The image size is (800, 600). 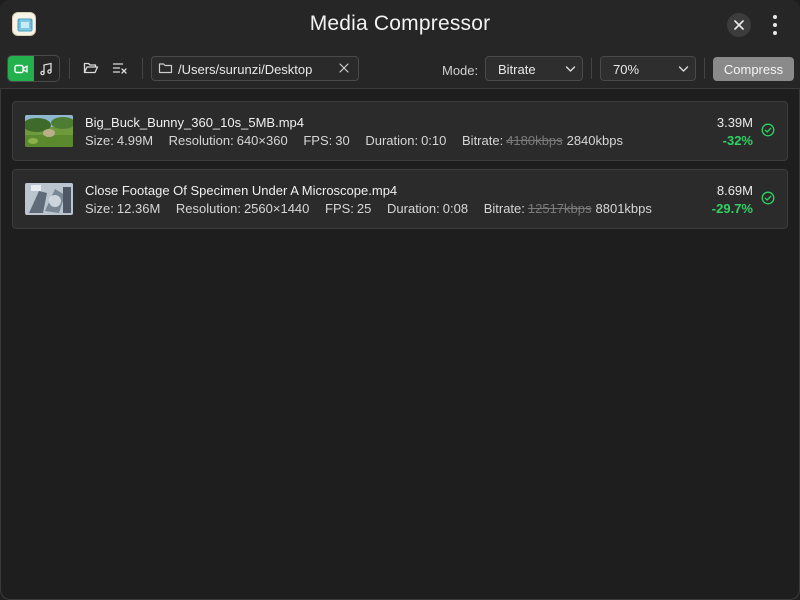 What do you see at coordinates (623, 208) in the screenshot?
I see `new-bitrate: 8801kbps` at bounding box center [623, 208].